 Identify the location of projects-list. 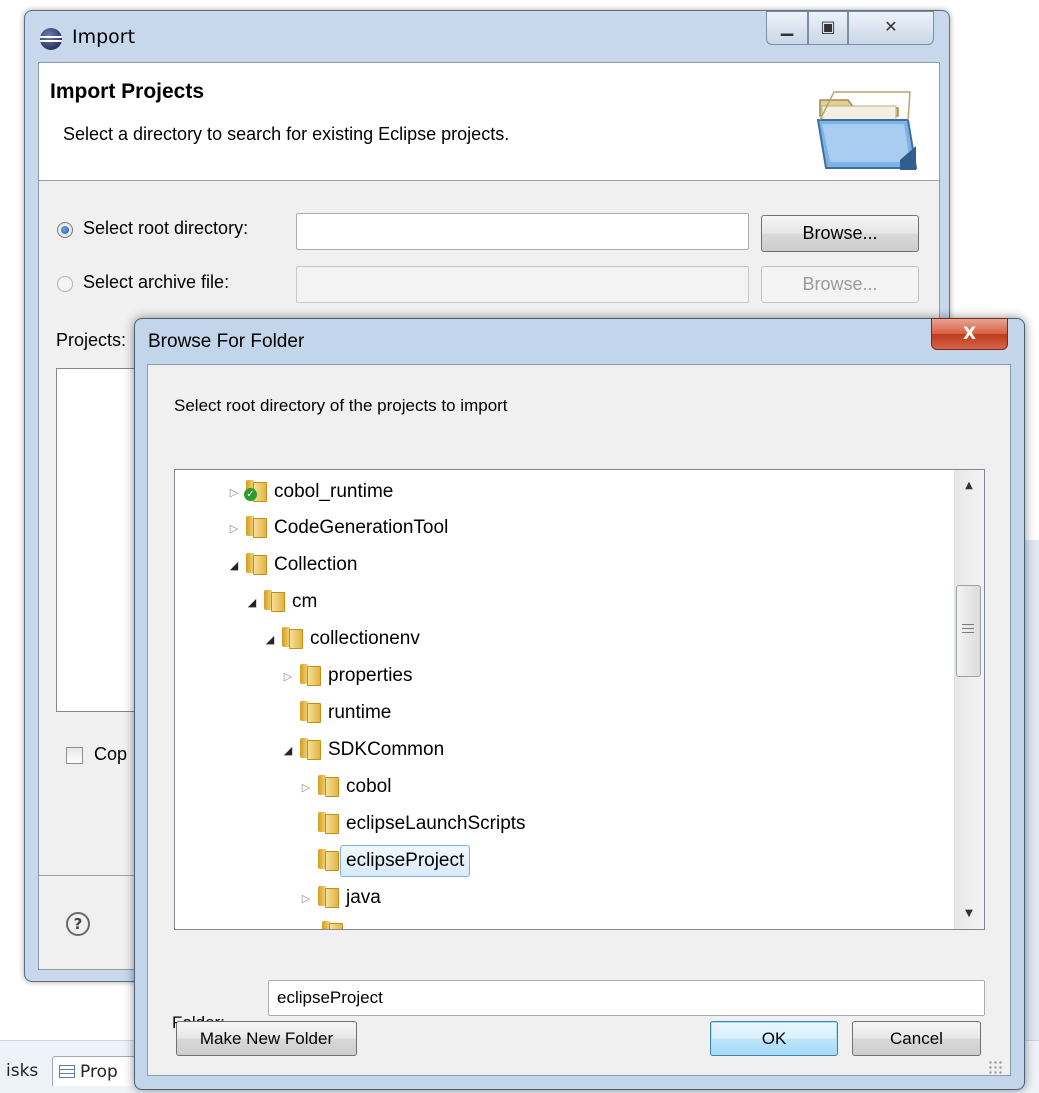
(101, 540).